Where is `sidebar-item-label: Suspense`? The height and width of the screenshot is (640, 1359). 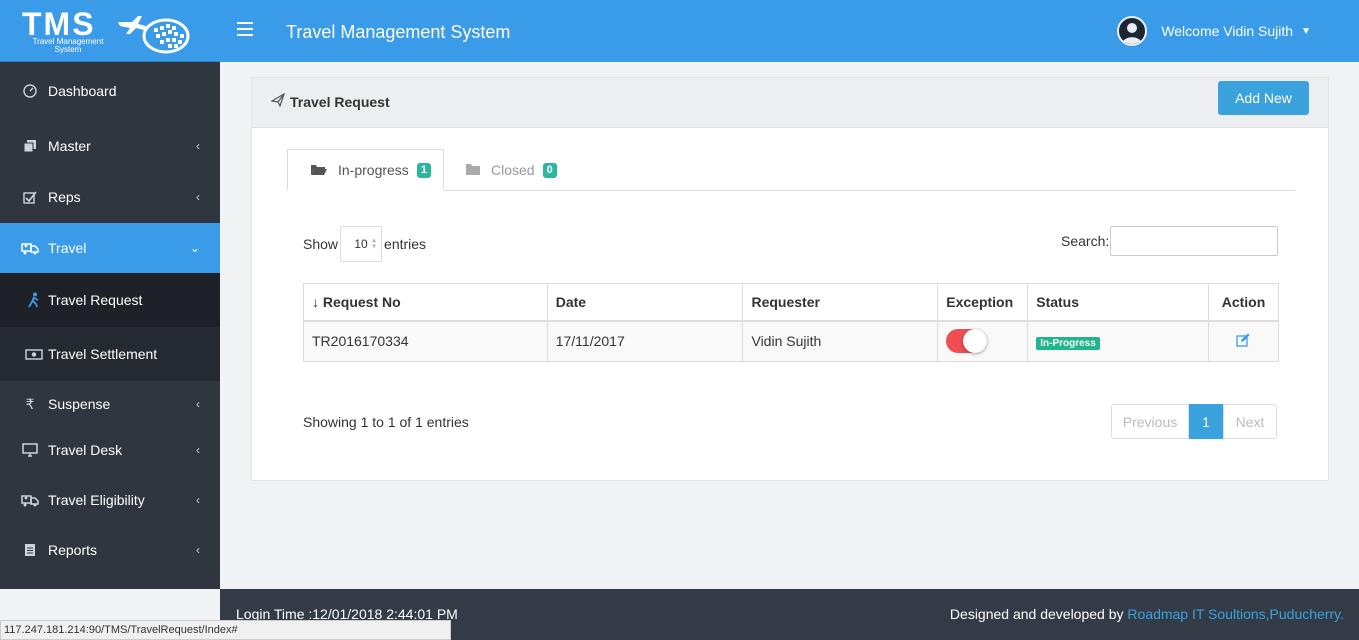
sidebar-item-label: Suspense is located at coordinates (79, 404).